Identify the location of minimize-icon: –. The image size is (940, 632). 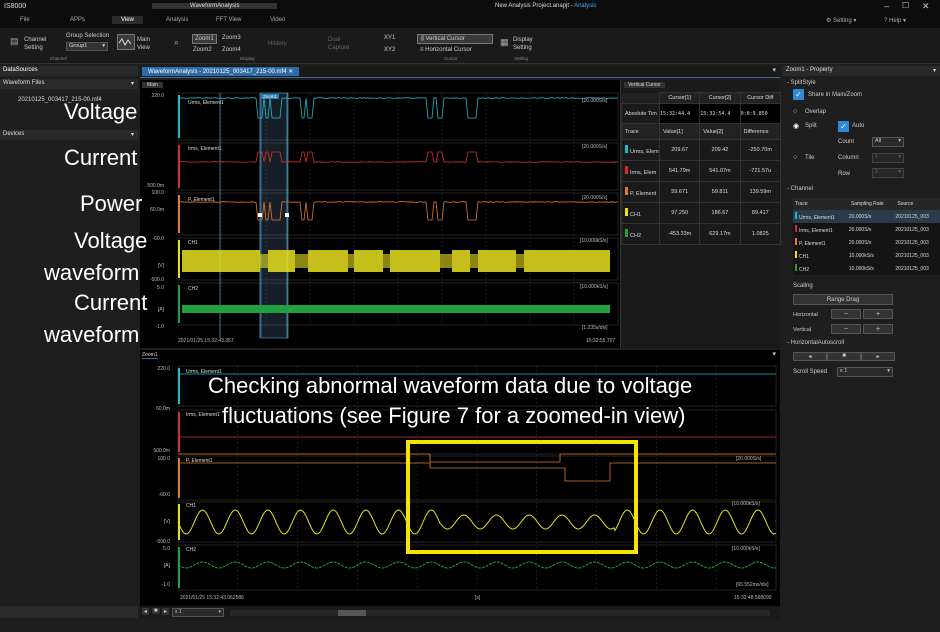
(886, 6).